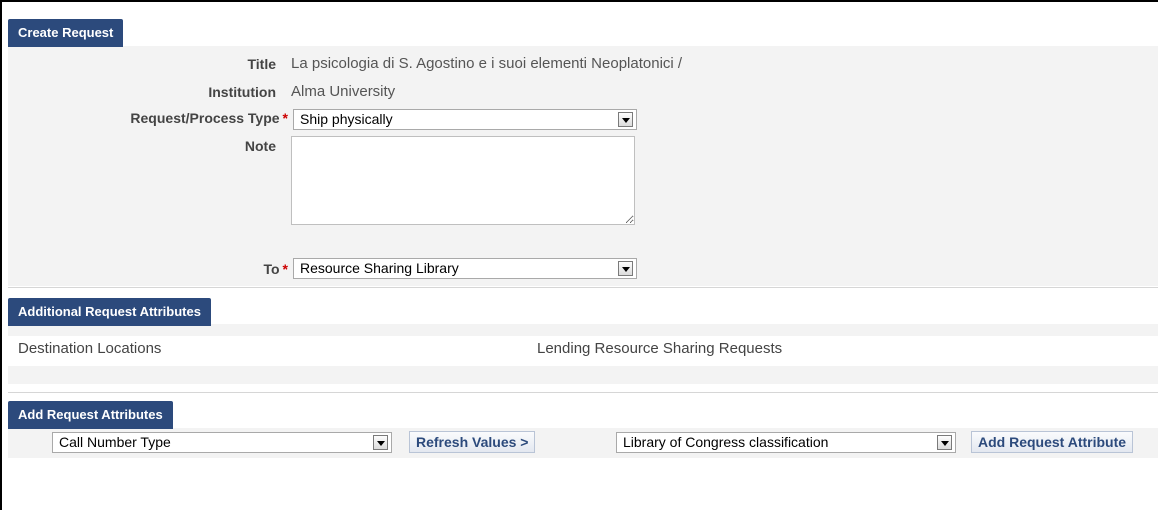  What do you see at coordinates (583, 375) in the screenshot?
I see `additional-attributes-footer` at bounding box center [583, 375].